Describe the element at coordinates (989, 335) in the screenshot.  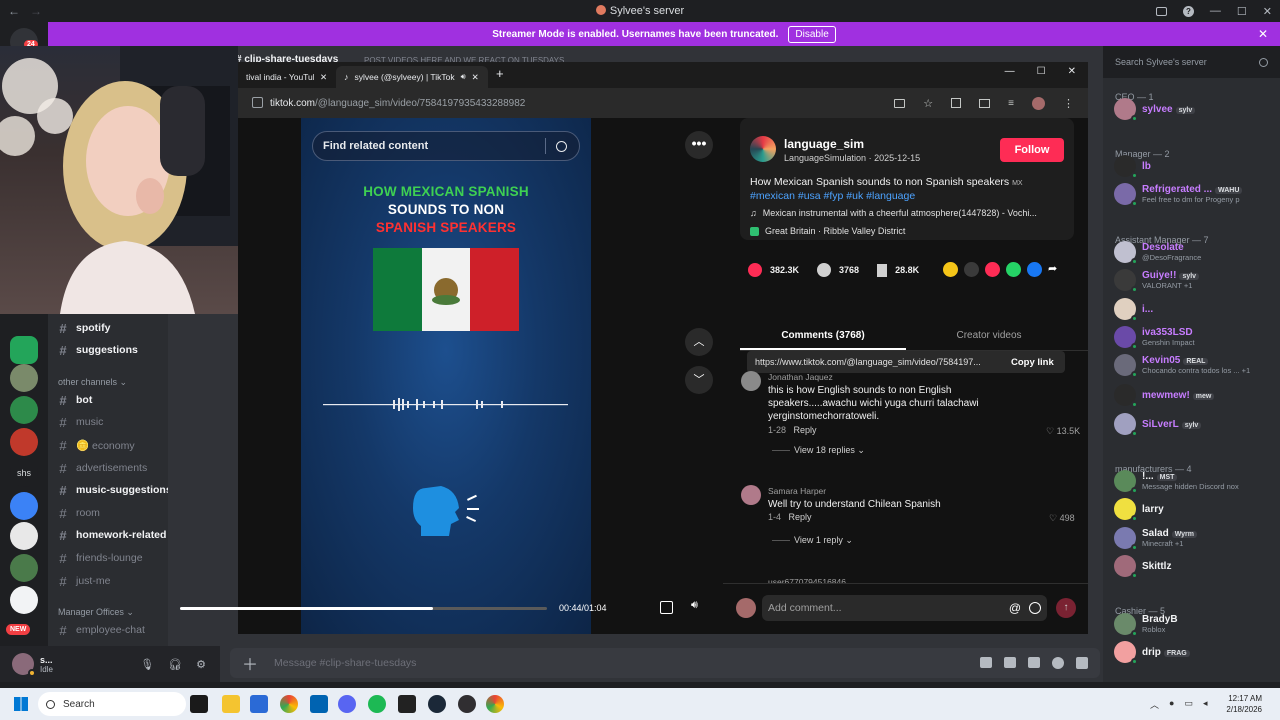
I see `tab-creator-videos: Creator videos` at that location.